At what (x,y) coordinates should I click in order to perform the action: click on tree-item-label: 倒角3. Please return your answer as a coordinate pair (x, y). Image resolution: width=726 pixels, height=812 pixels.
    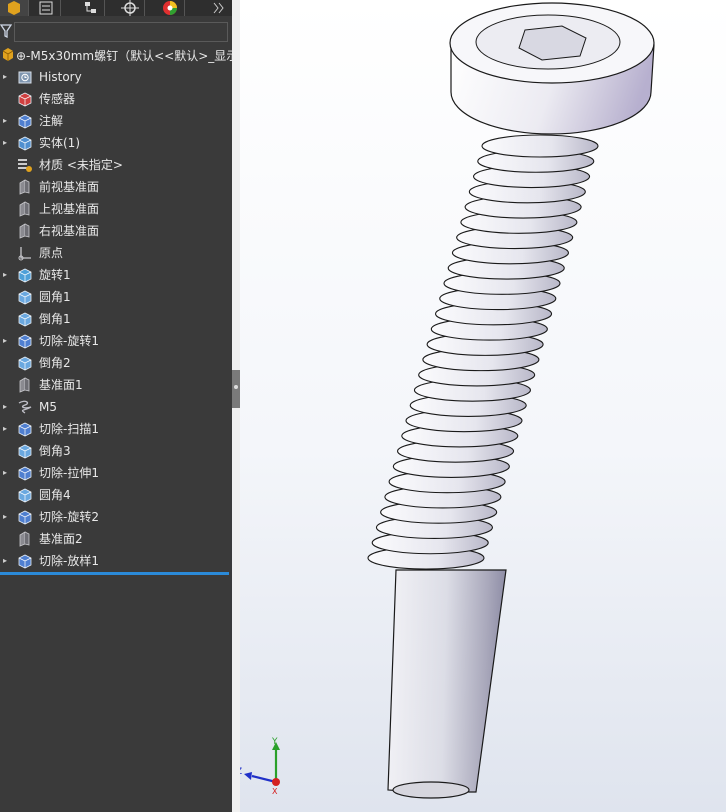
    Looking at the image, I should click on (55, 451).